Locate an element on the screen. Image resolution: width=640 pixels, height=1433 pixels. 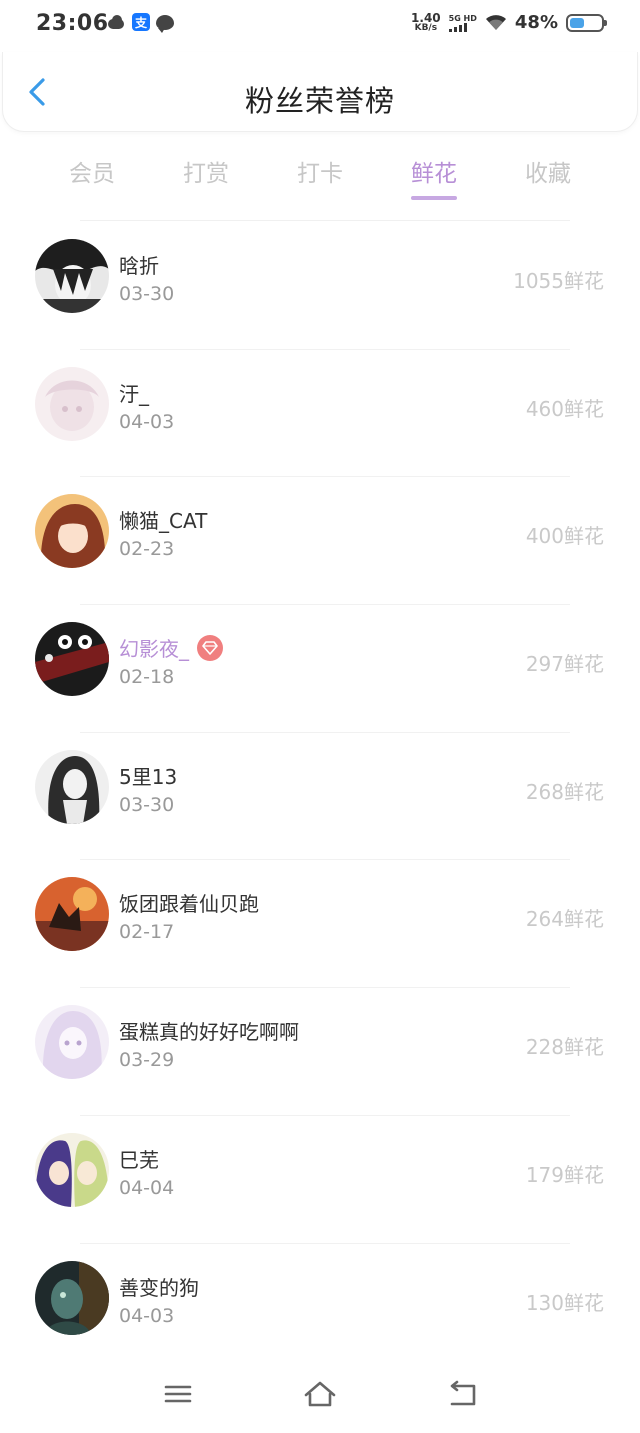
network-speed: 1.40 KB/s is located at coordinates (426, 21).